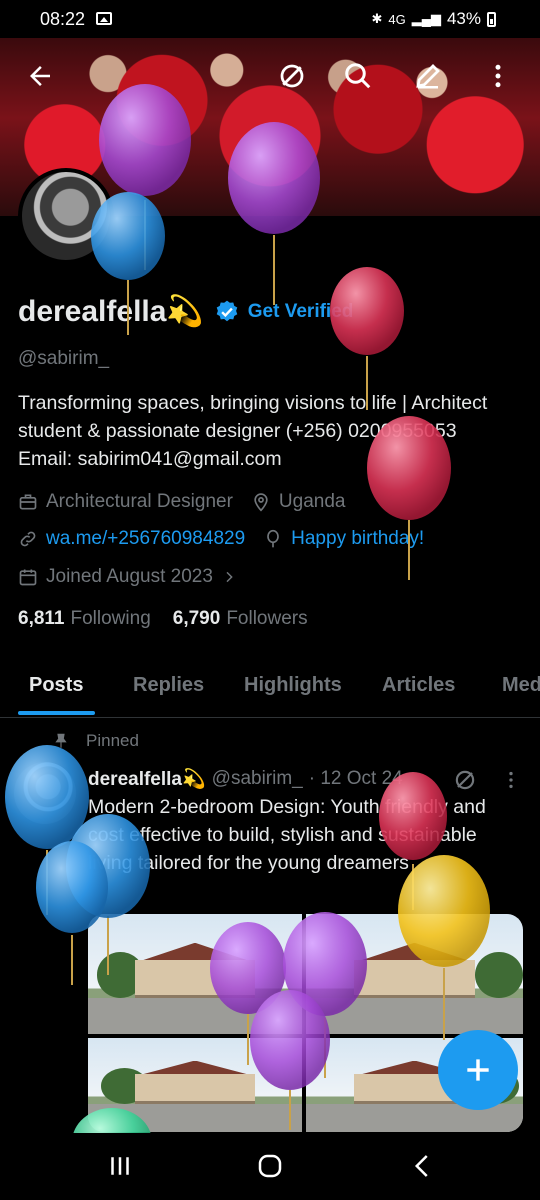  Describe the element at coordinates (64, 358) in the screenshot. I see `profile-handle: @sabirim_` at that location.